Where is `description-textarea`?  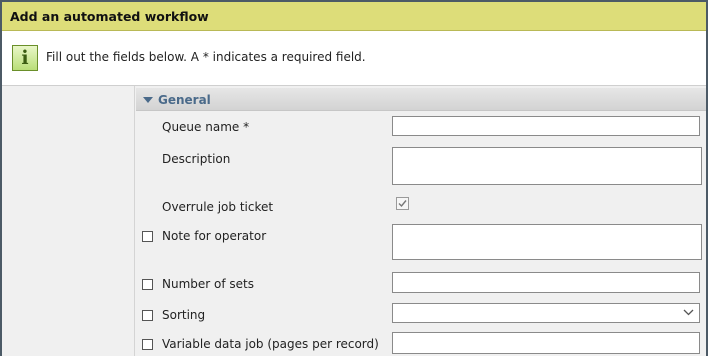 description-textarea is located at coordinates (547, 166).